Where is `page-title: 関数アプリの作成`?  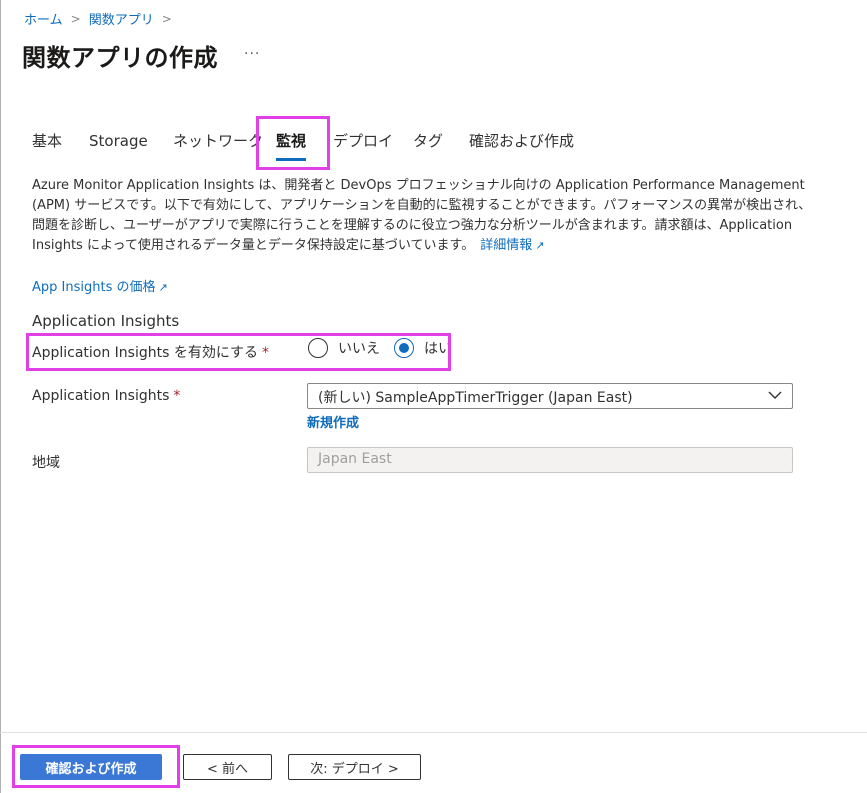
page-title: 関数アプリの作成 is located at coordinates (120, 58).